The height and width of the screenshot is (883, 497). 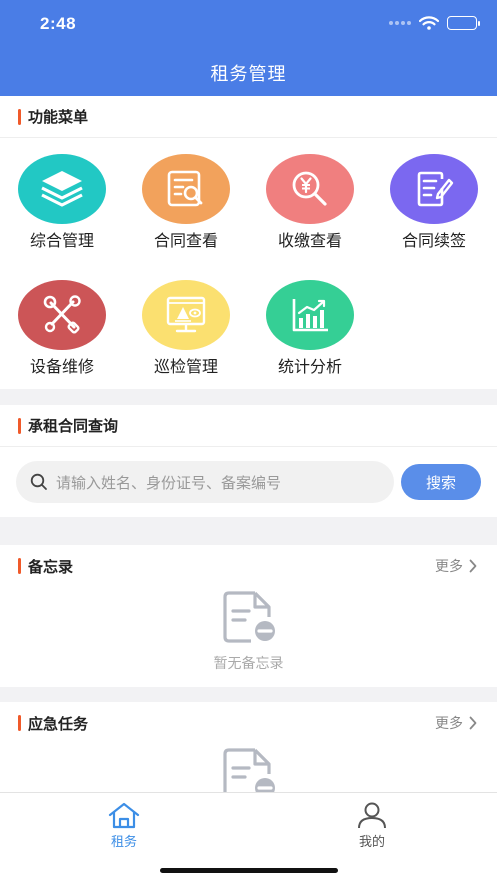 I want to click on yen-search-icon, so click(x=310, y=189).